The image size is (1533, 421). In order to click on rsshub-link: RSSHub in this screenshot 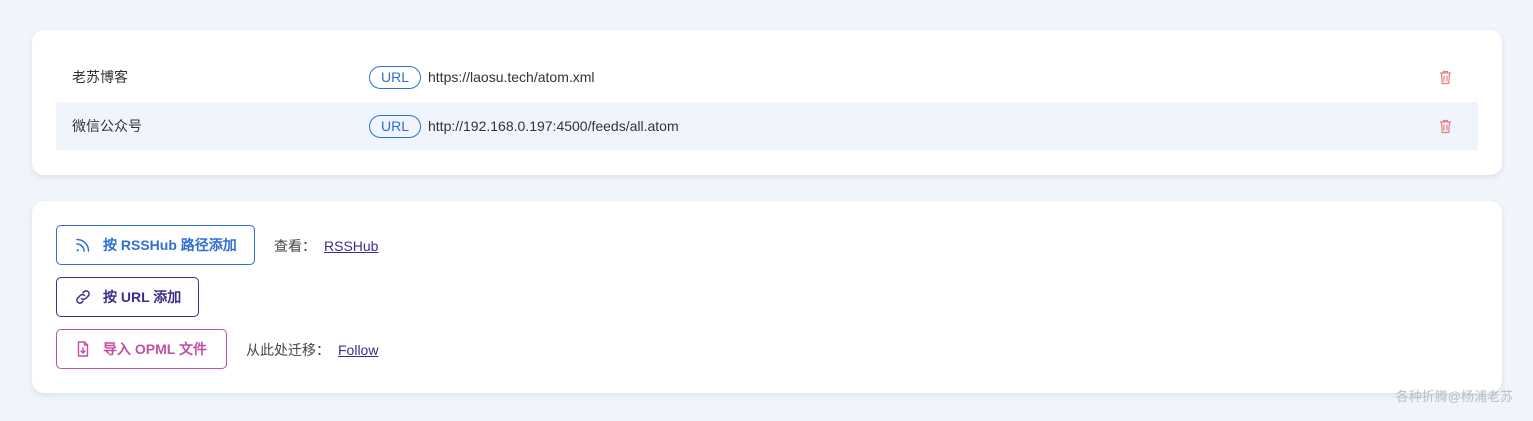, I will do `click(351, 246)`.